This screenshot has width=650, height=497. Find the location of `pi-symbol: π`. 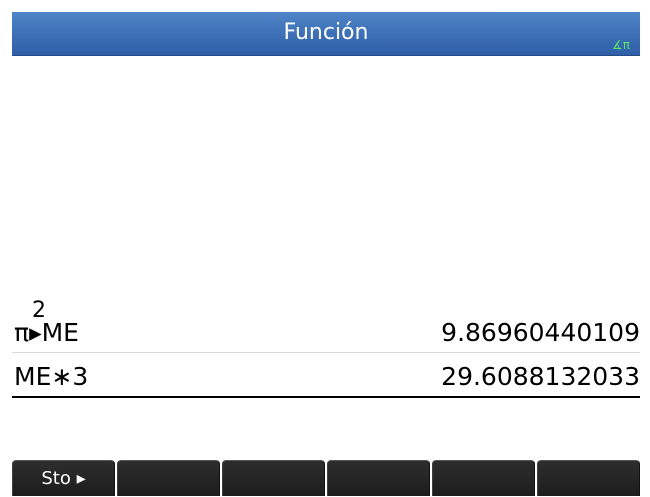

pi-symbol: π is located at coordinates (22, 332).